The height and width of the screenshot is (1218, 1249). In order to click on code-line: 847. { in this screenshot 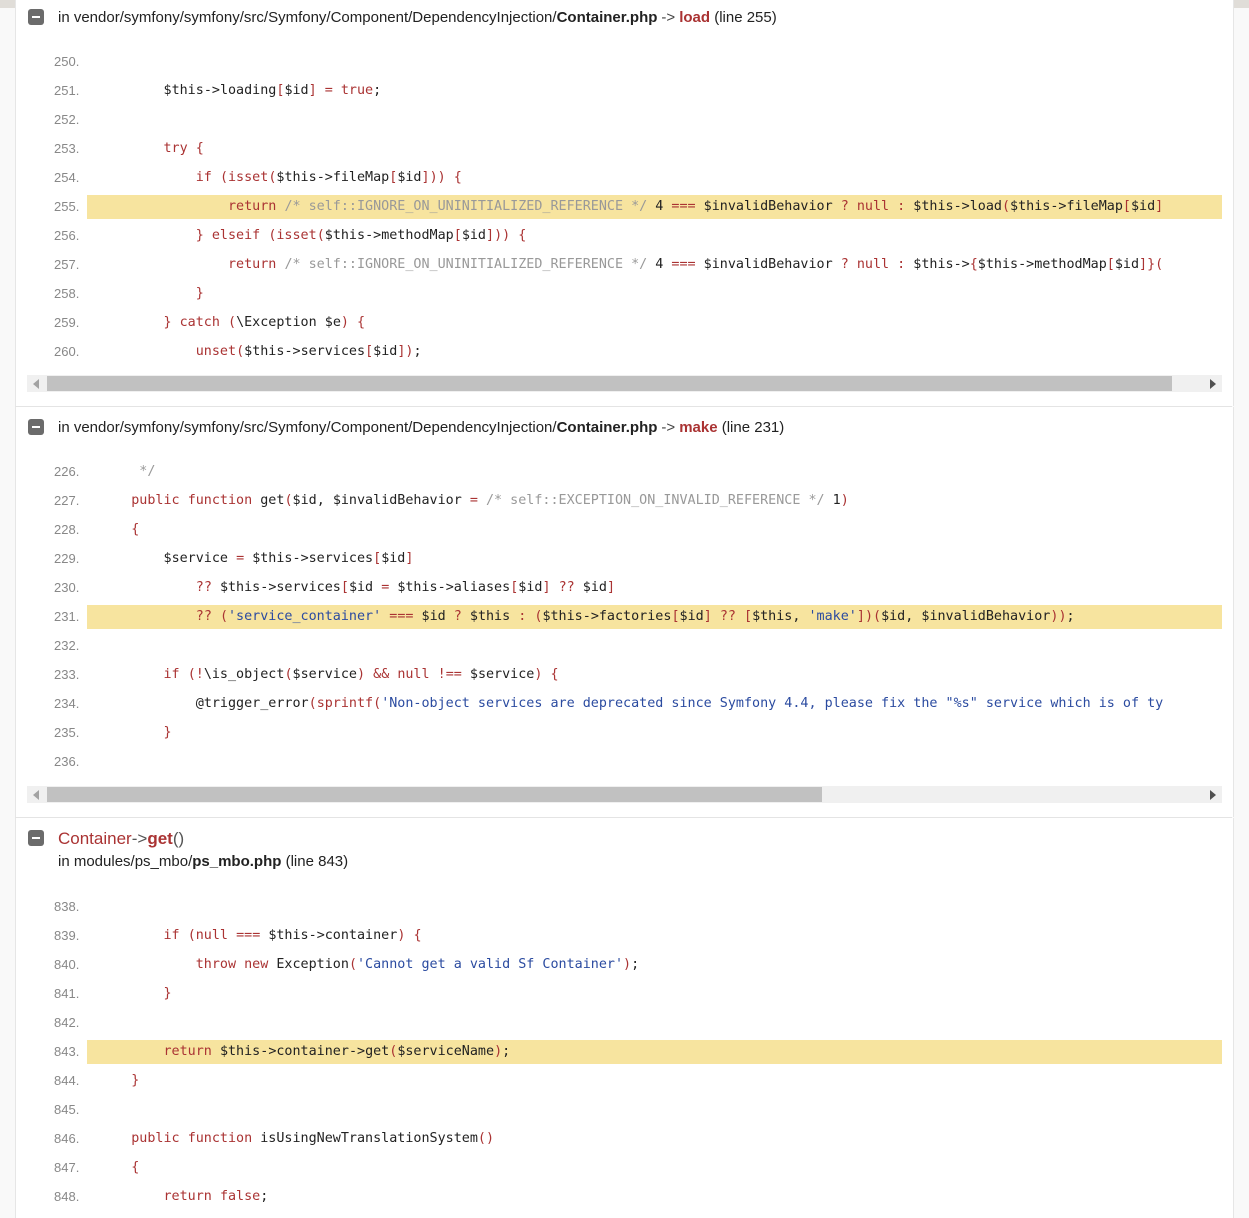, I will do `click(624, 1168)`.